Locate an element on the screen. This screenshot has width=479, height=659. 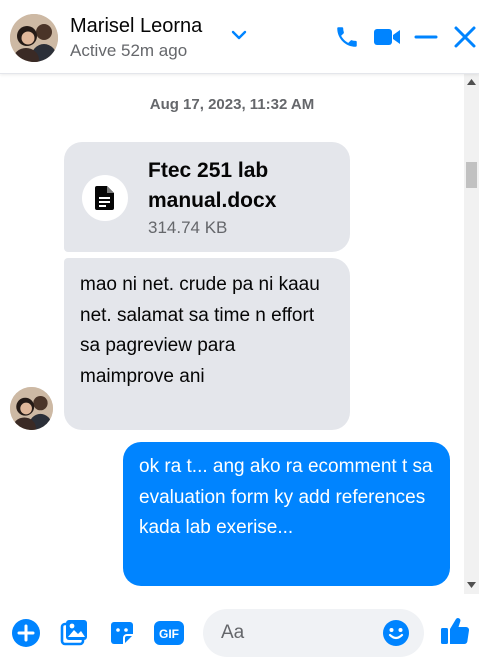
chevron-down-icon is located at coordinates (239, 35).